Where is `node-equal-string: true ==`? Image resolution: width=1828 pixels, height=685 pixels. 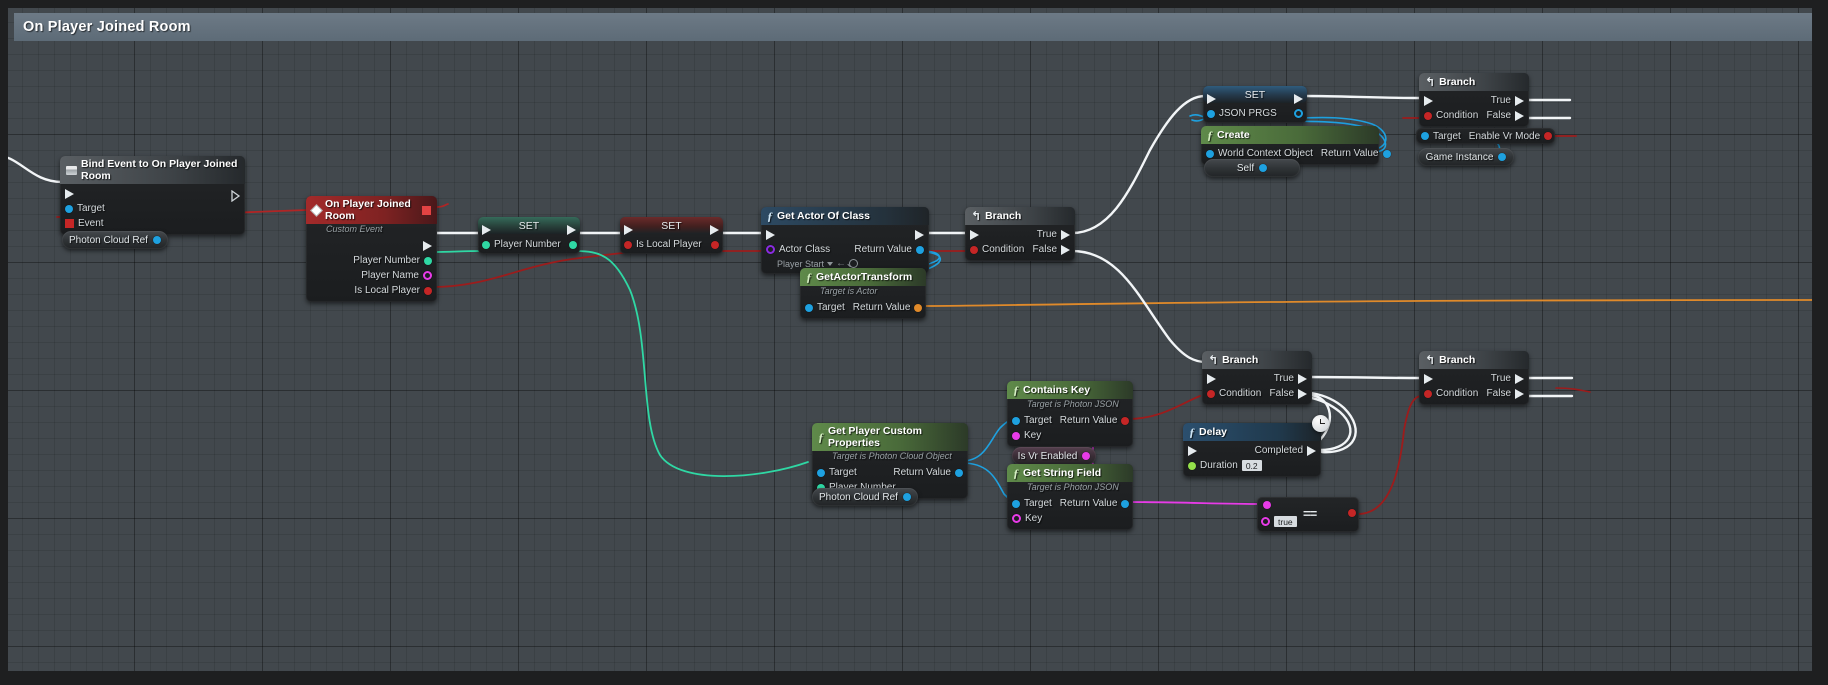 node-equal-string: true == is located at coordinates (1308, 514).